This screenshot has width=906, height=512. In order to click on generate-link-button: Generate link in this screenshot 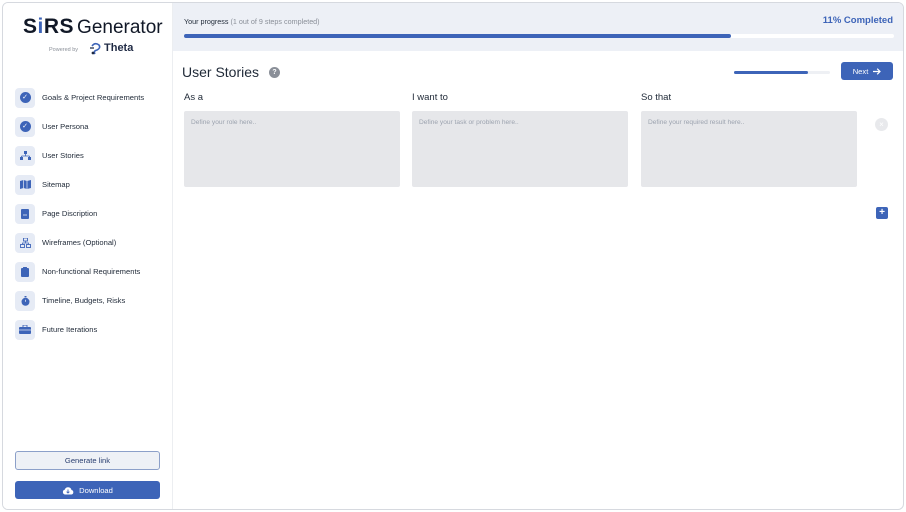, I will do `click(87, 460)`.